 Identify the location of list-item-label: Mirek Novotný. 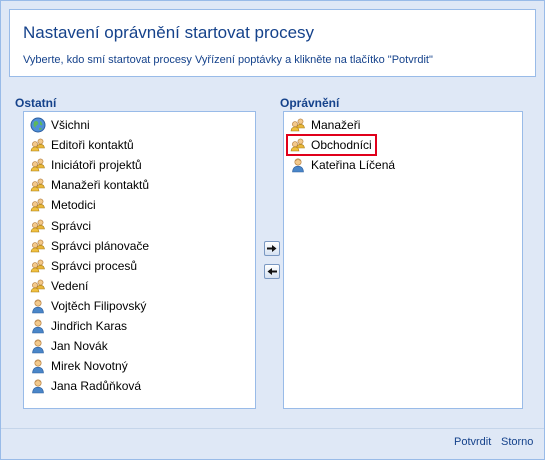
(89, 366).